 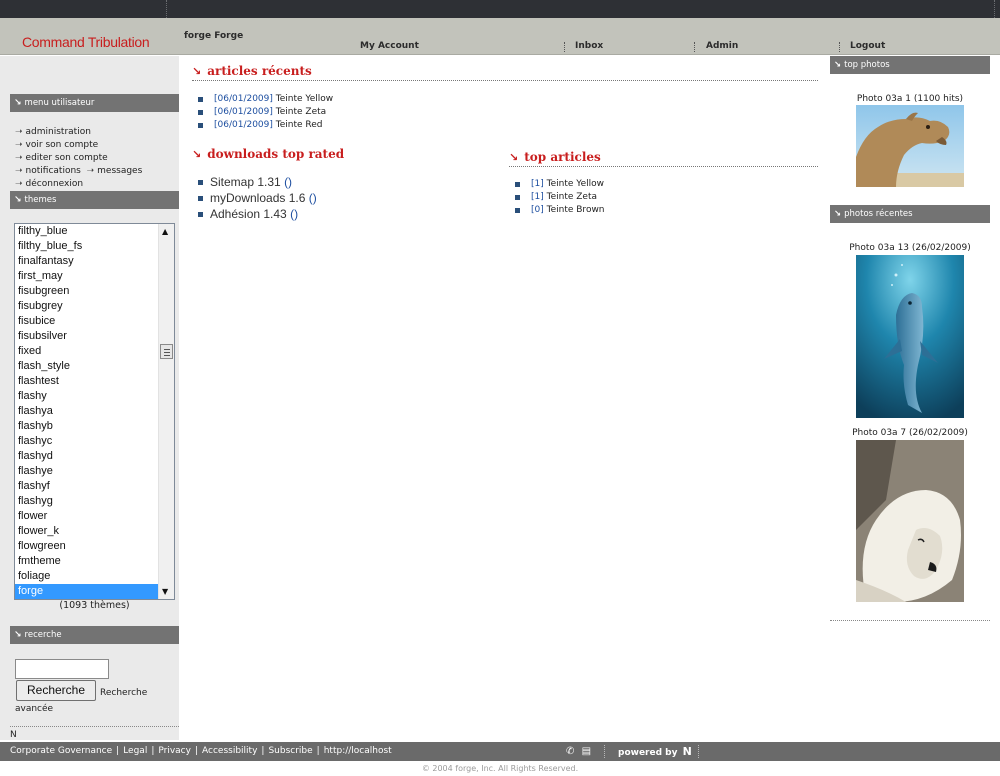 What do you see at coordinates (56, 690) in the screenshot?
I see `search-button: Recherche` at bounding box center [56, 690].